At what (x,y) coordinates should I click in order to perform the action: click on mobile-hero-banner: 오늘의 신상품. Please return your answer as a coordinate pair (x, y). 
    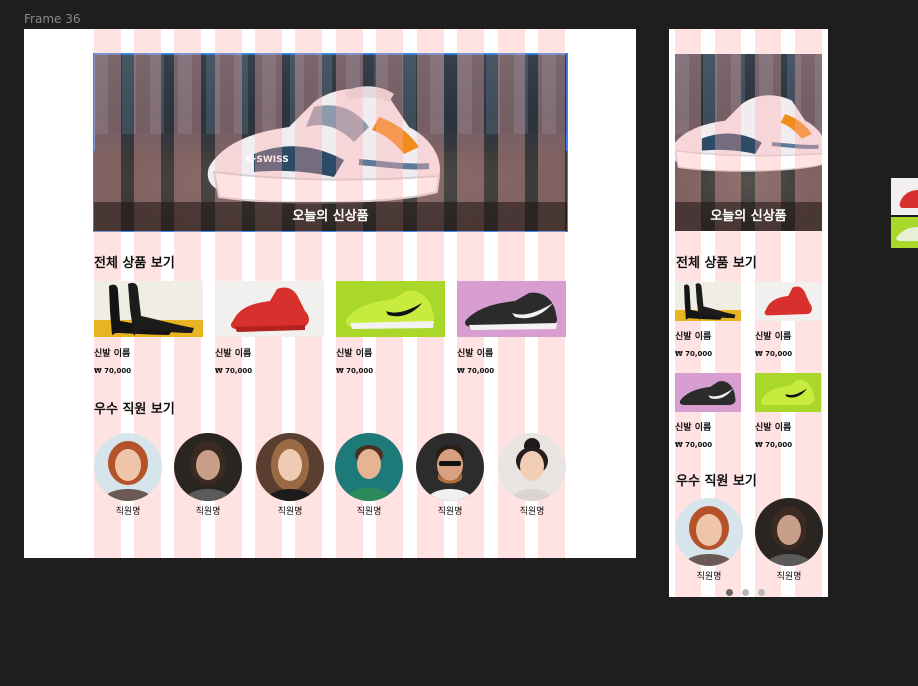
    Looking at the image, I should click on (748, 142).